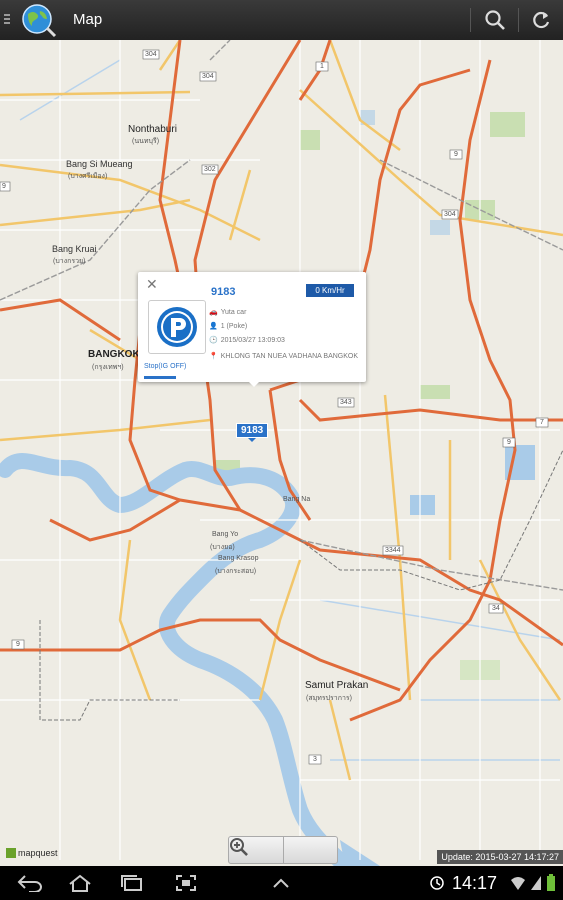 This screenshot has height=900, width=563. I want to click on sync-status-icon, so click(437, 883).